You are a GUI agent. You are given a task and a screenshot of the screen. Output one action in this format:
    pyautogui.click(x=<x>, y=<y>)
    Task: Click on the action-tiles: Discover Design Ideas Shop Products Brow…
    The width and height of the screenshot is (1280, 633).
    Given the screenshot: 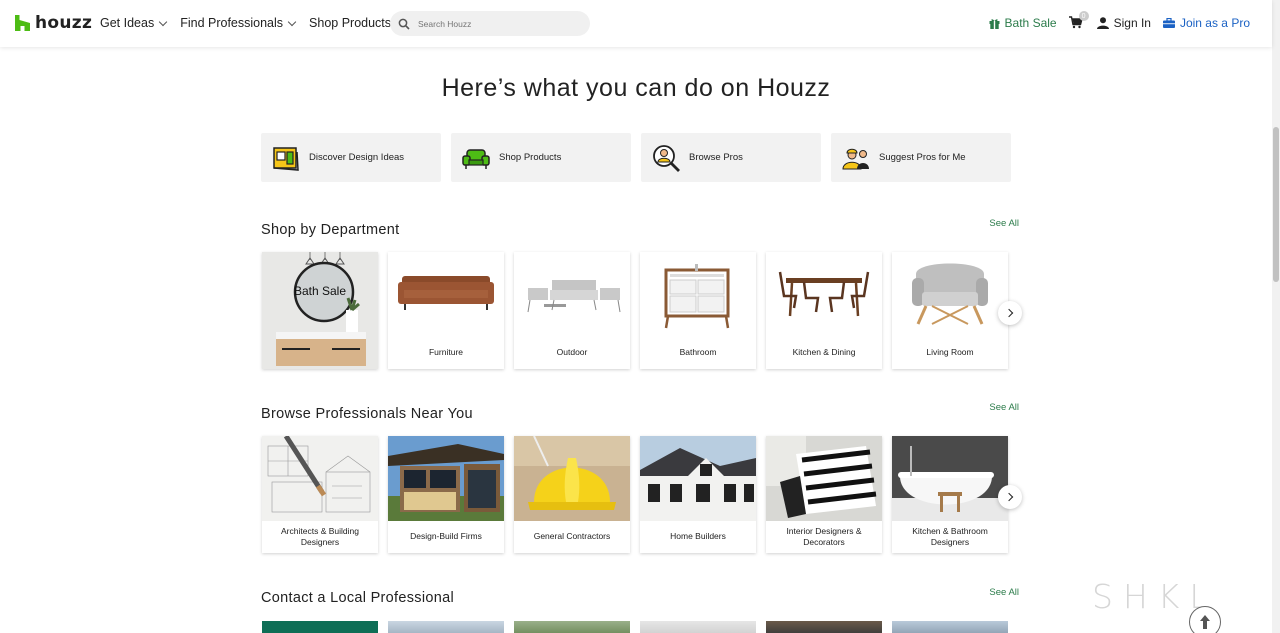 What is the action you would take?
    pyautogui.click(x=636, y=157)
    